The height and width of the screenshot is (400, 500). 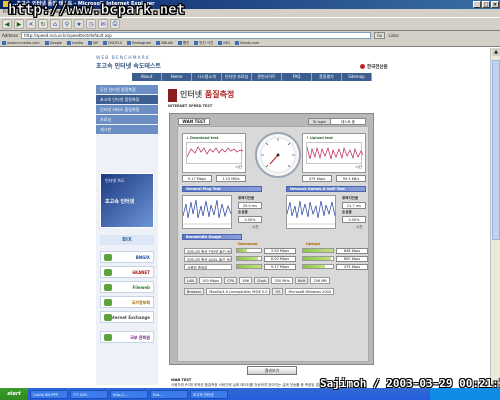 I want to click on scroll-up-icon: ▲, so click(x=496, y=52).